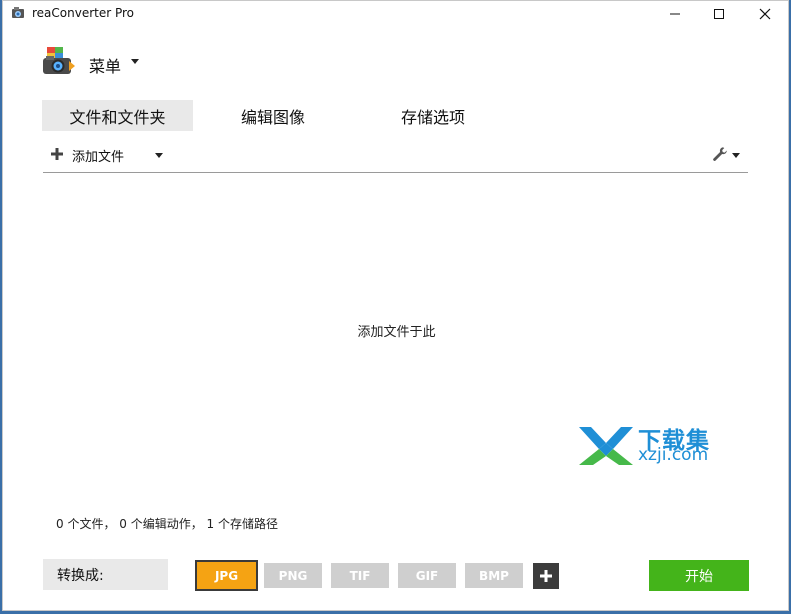 This screenshot has height=614, width=791. I want to click on tab-saving-options: 存储选项, so click(433, 115).